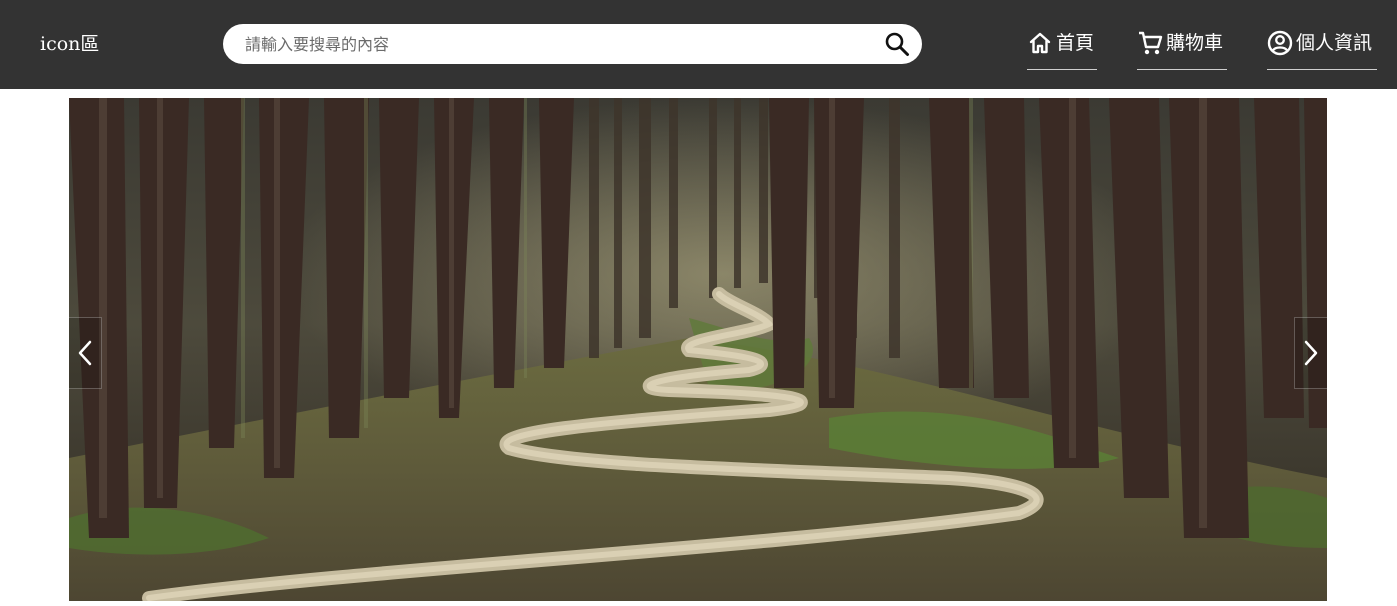  I want to click on chevron-right-icon, so click(1311, 353).